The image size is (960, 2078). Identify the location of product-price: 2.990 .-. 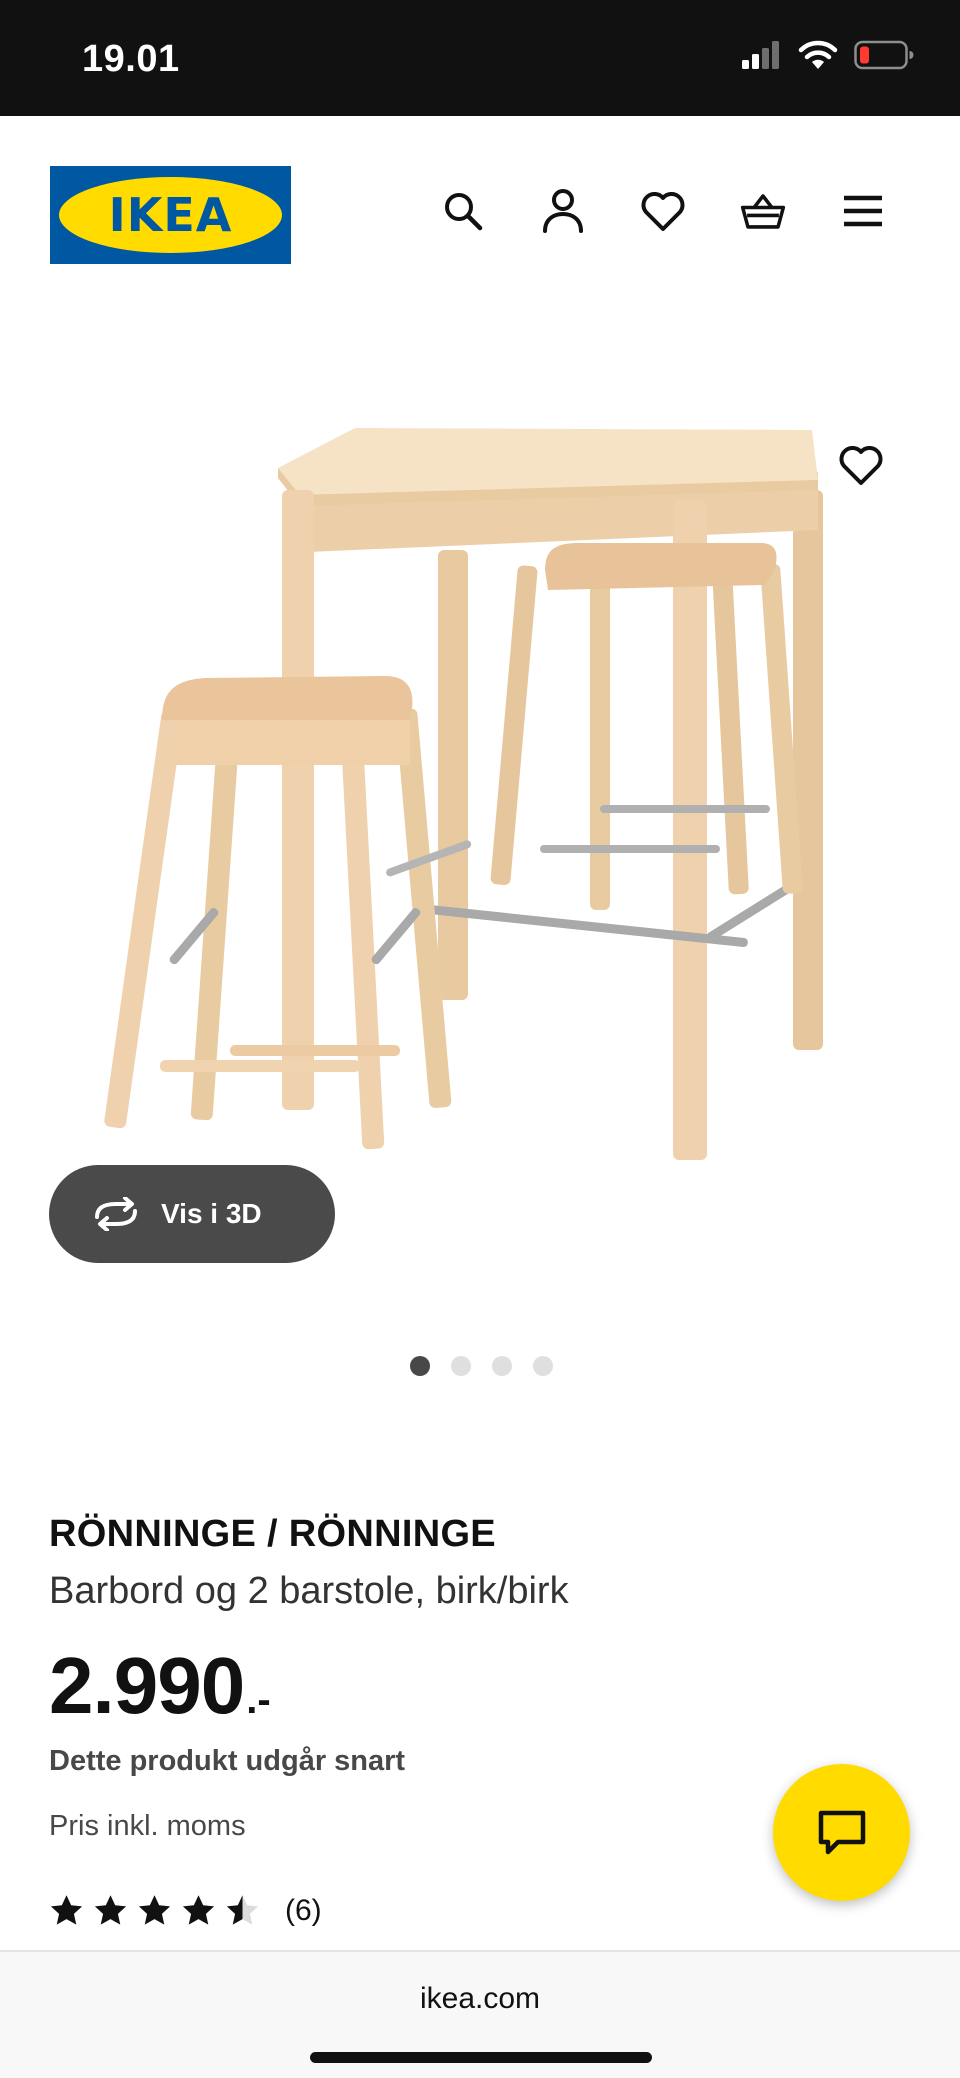
(160, 1686).